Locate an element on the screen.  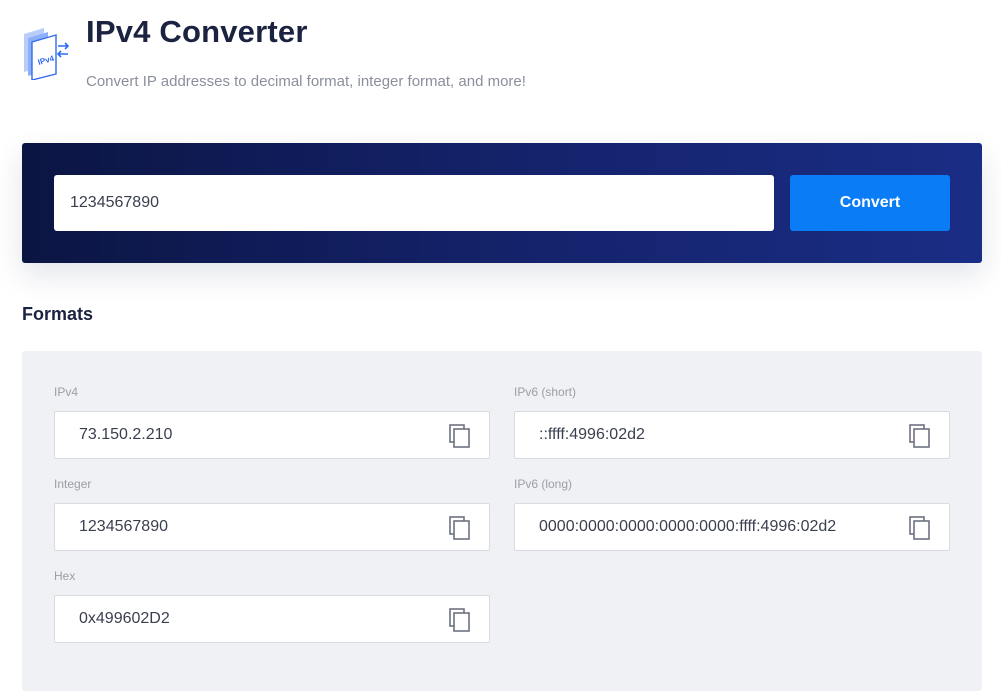
integer-label: Integer is located at coordinates (73, 484).